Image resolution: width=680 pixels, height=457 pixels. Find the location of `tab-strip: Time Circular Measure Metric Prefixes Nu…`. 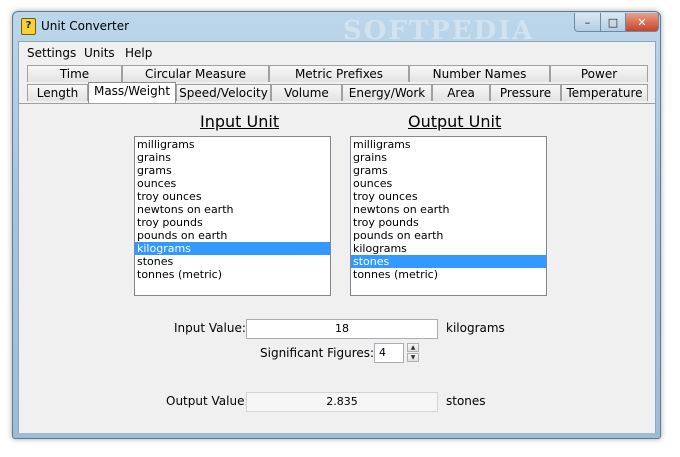

tab-strip: Time Circular Measure Metric Prefixes Nu… is located at coordinates (337, 85).